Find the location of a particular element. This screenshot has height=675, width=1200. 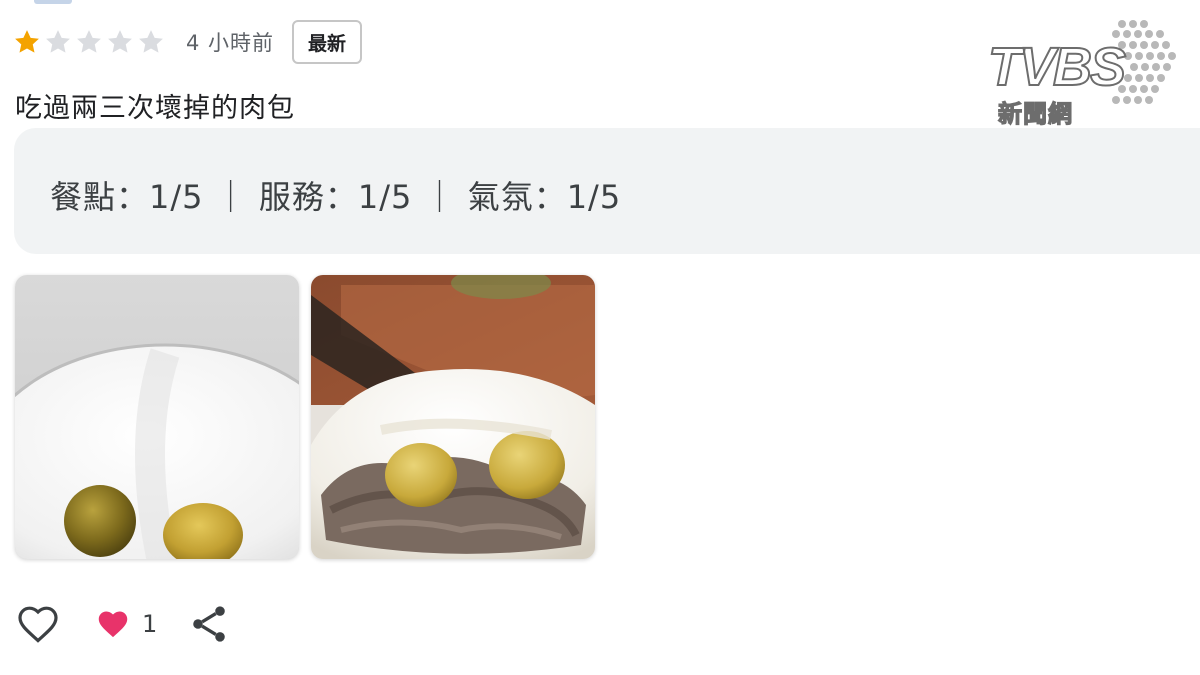

logo-subtitle: 新聞網 is located at coordinates (1035, 113).